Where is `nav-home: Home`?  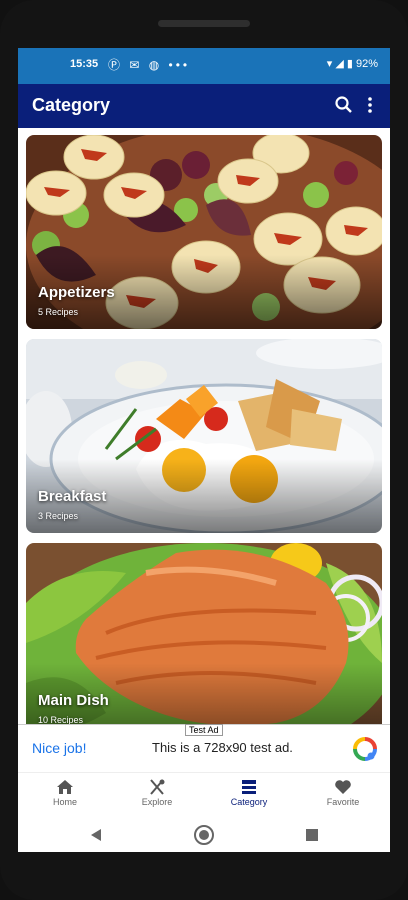
nav-home: Home is located at coordinates (65, 793).